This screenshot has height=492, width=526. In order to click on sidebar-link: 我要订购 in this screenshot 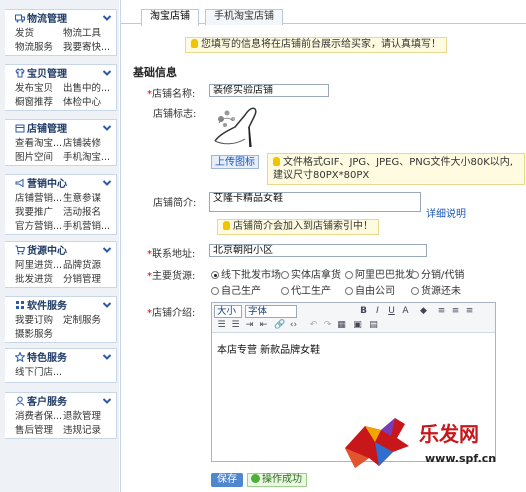, I will do `click(39, 321)`.